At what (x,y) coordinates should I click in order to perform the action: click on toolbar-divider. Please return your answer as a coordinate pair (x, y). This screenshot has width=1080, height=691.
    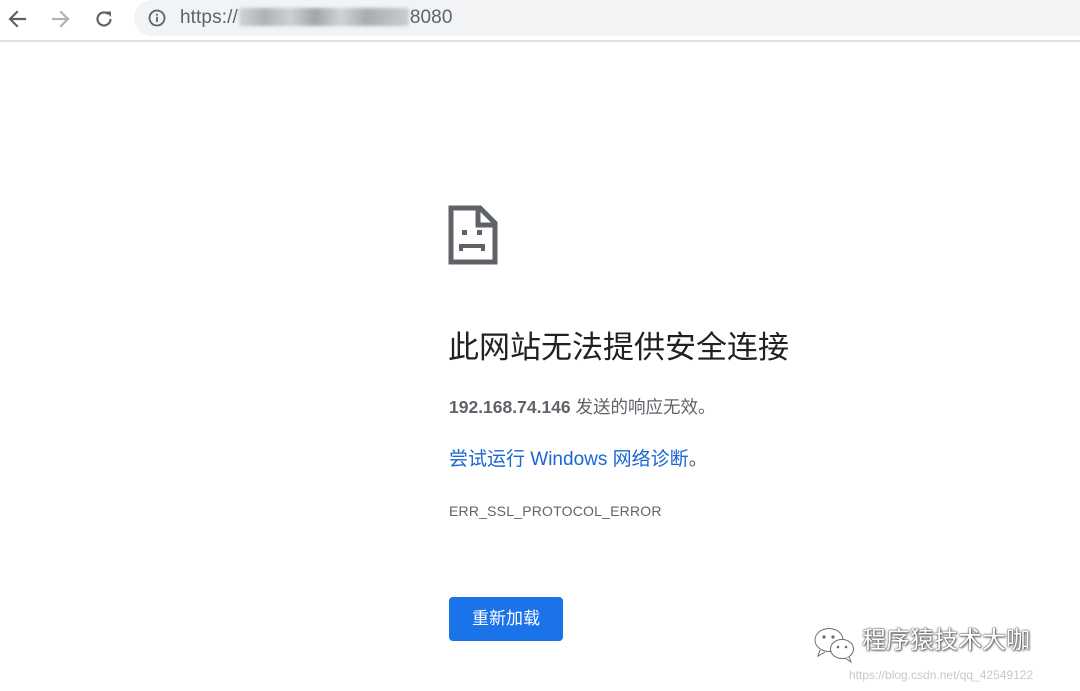
    Looking at the image, I should click on (540, 41).